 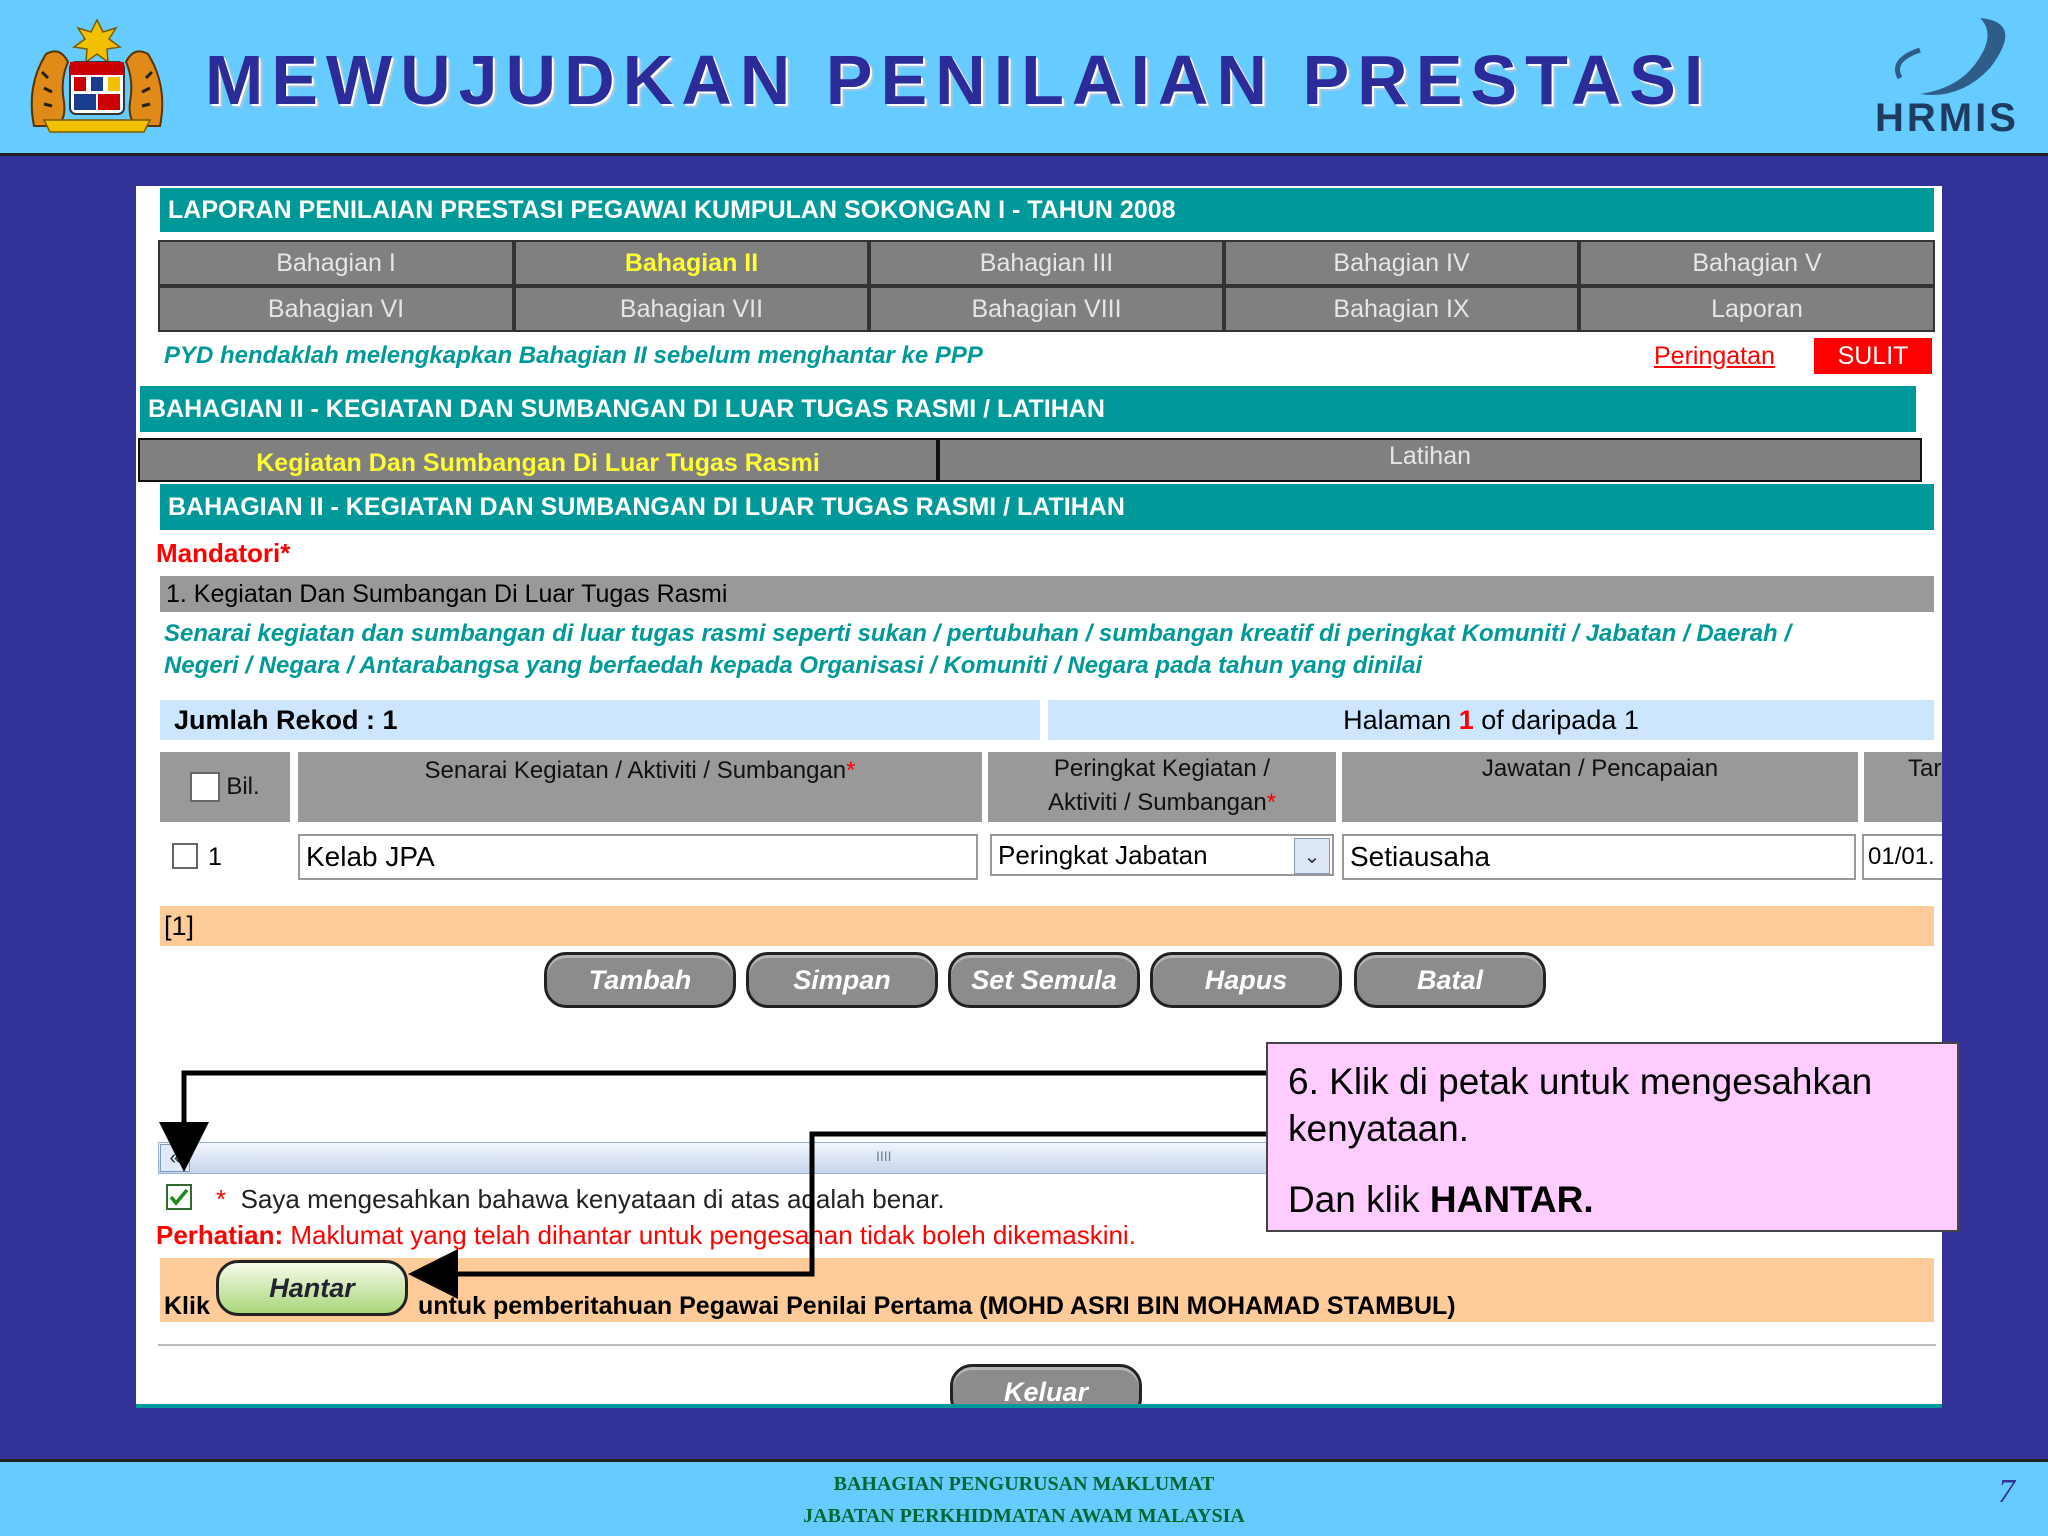 I want to click on page-number: 7, so click(x=2006, y=1491).